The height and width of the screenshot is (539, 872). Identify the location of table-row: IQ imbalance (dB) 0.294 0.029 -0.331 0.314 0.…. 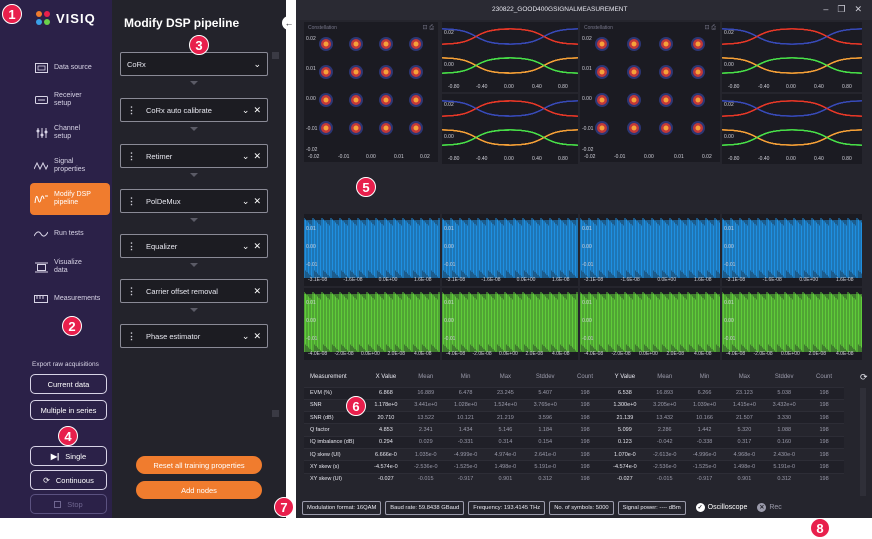
(574, 442).